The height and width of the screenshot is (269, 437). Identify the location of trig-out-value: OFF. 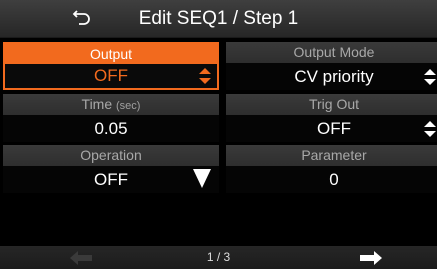
(331, 128).